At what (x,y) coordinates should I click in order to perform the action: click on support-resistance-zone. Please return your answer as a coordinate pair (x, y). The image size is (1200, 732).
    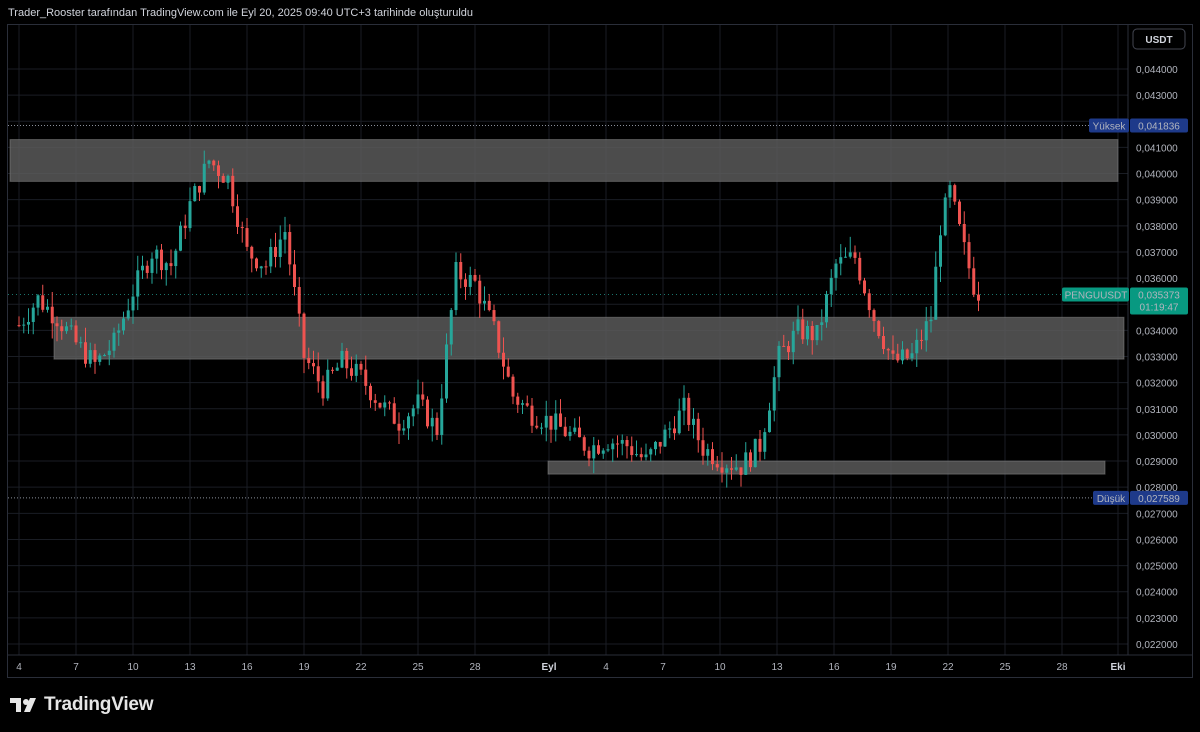
    Looking at the image, I should click on (826, 467).